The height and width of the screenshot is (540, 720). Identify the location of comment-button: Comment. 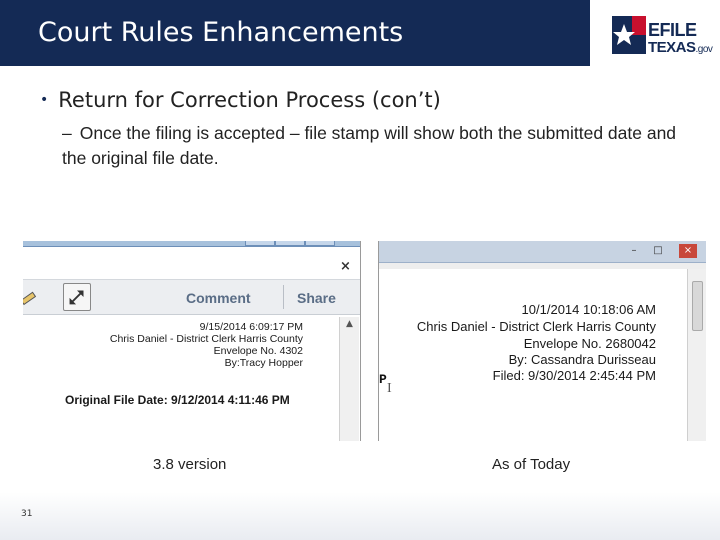
(218, 298).